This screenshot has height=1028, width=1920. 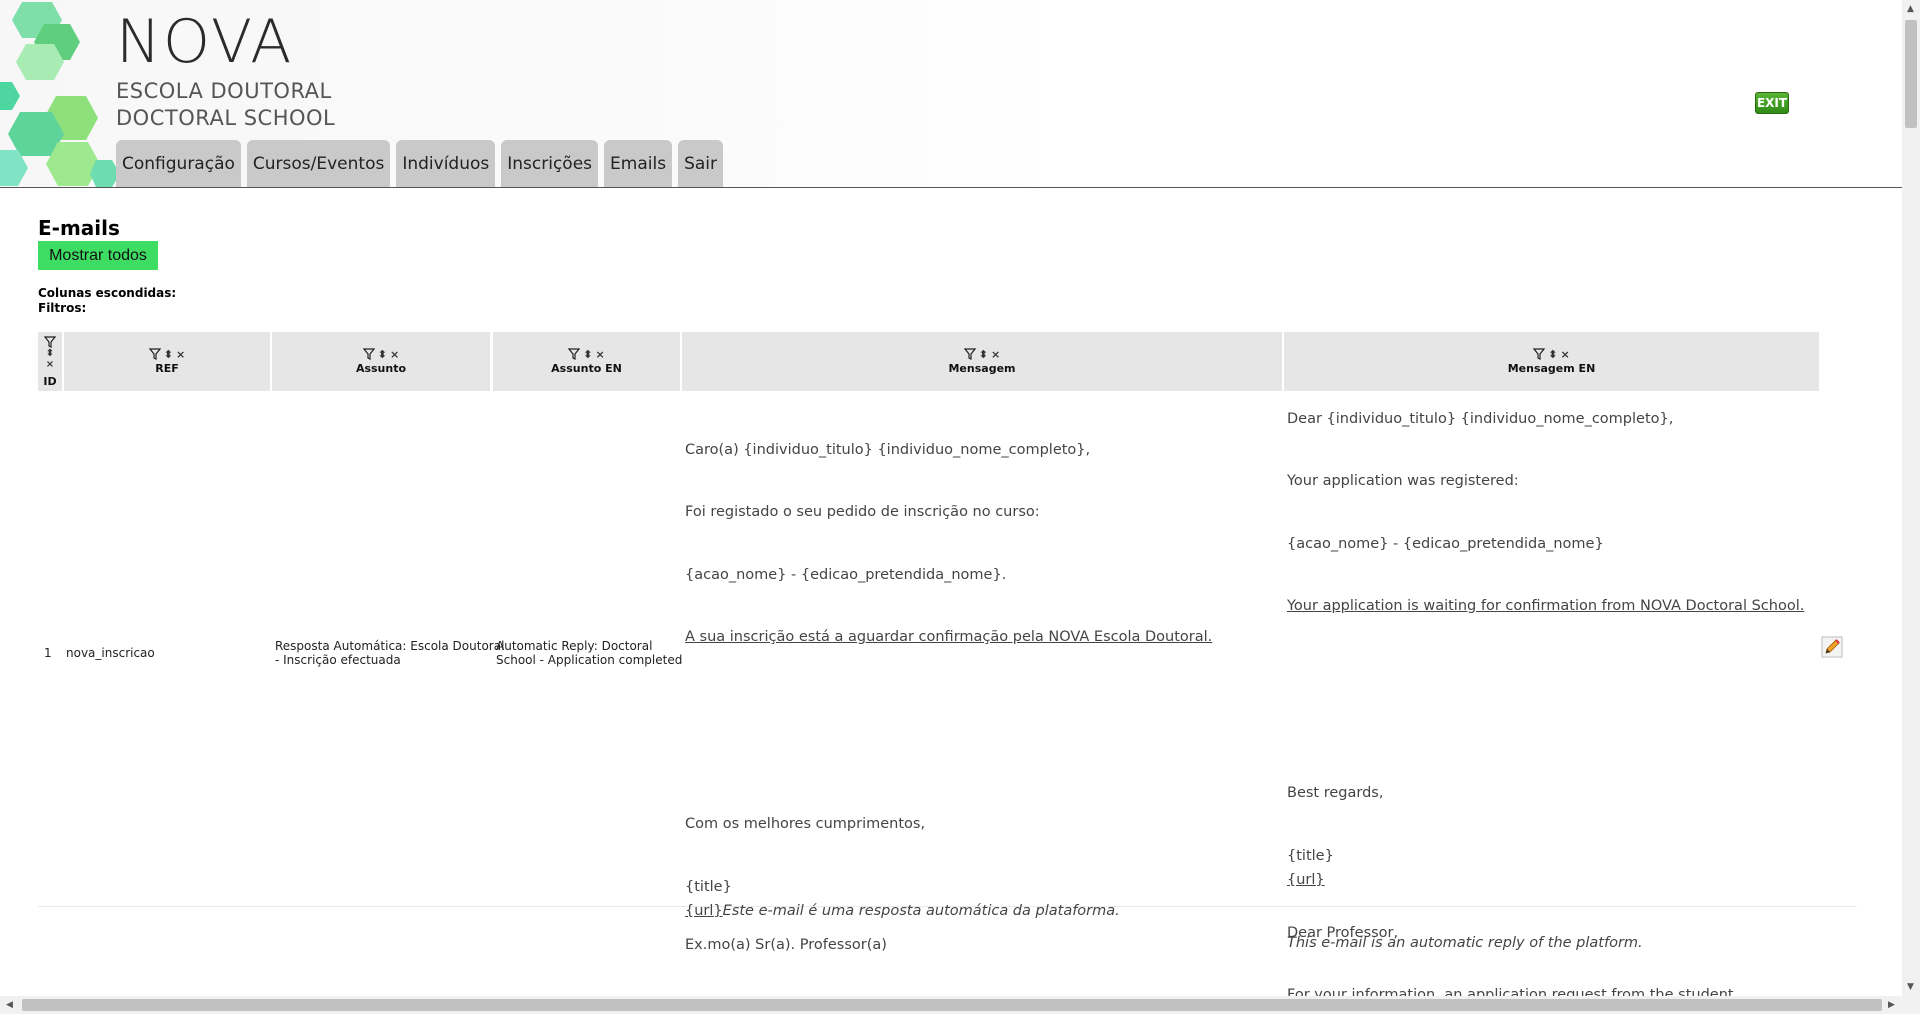 What do you see at coordinates (1911, 498) in the screenshot?
I see `vertical-scrollbar: ▲ ▼` at bounding box center [1911, 498].